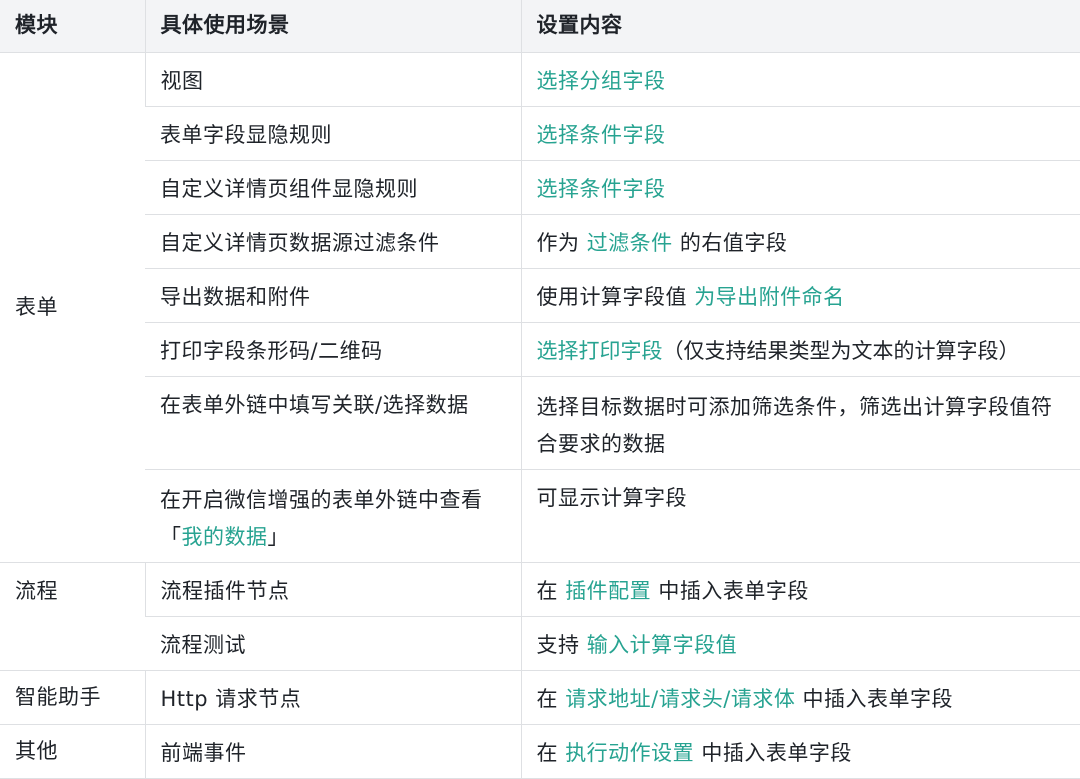  Describe the element at coordinates (333, 349) in the screenshot. I see `scene-cell: 打印字段条形码/二维码` at that location.